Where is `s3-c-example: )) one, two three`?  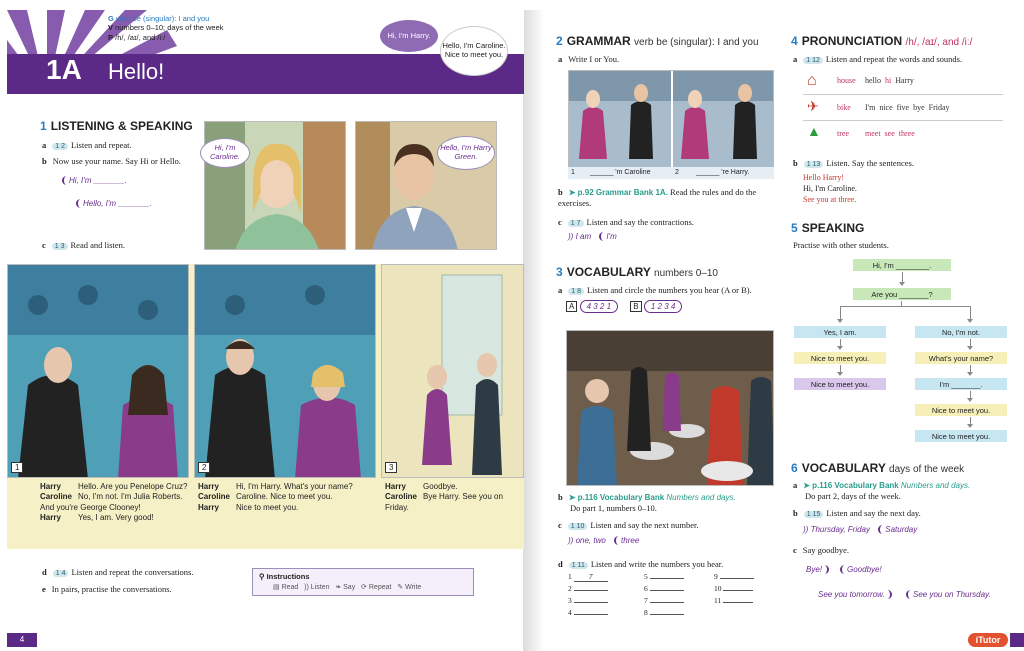 s3-c-example: )) one, two three is located at coordinates (604, 540).